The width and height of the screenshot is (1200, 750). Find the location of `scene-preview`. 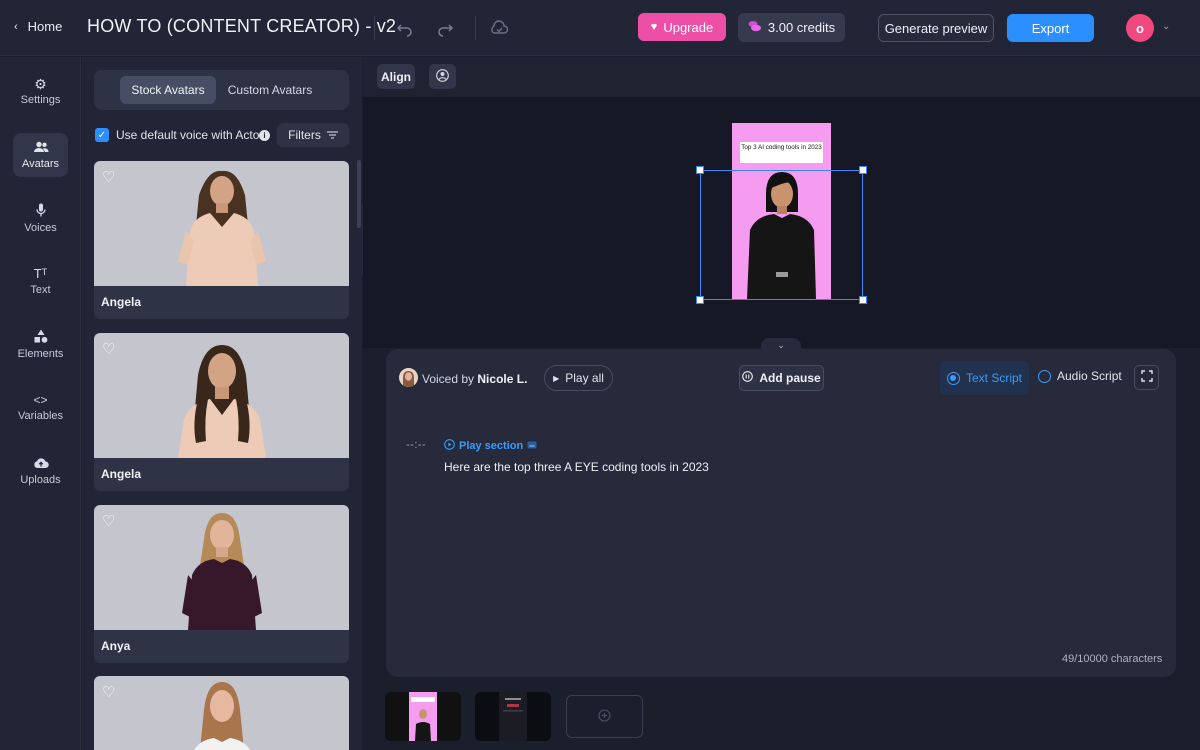

scene-preview is located at coordinates (423, 716).